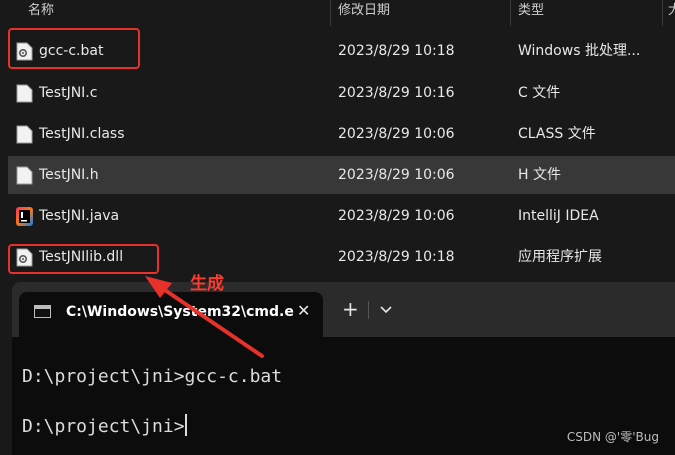 This screenshot has height=455, width=675. I want to click on terminal-tab-cmd: C:\Windows\System32\cmd.e ✕, so click(171, 314).